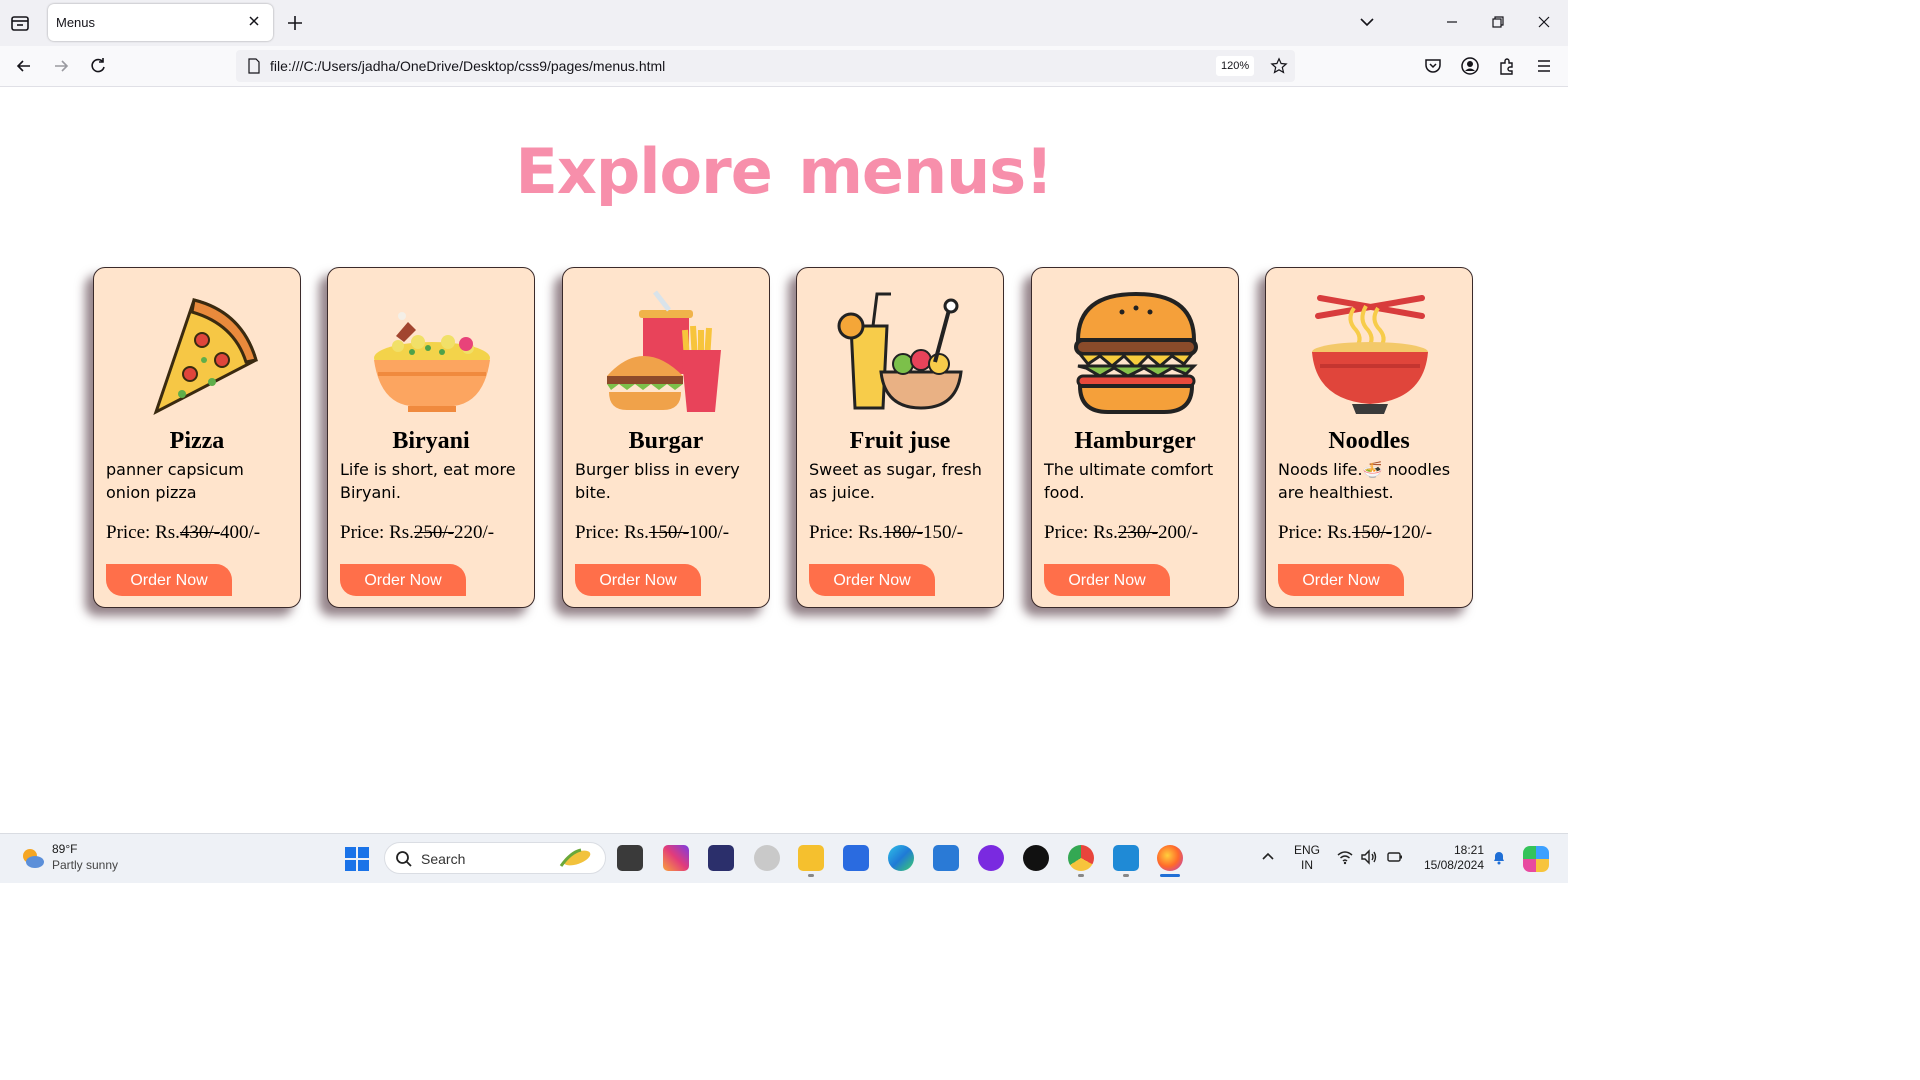 This screenshot has height=1080, width=1920. I want to click on old-price: 230/-, so click(1137, 532).